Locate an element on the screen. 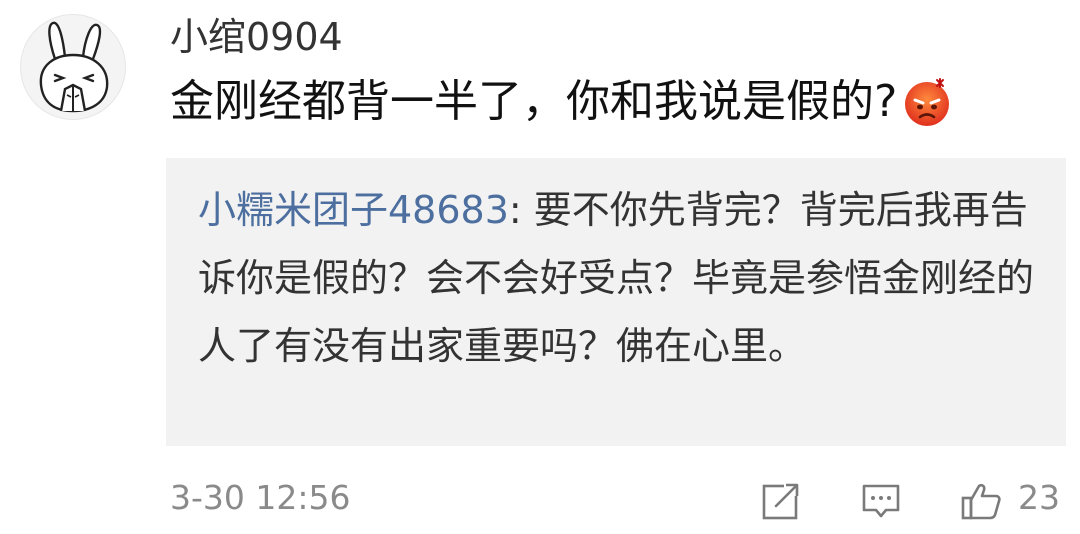 The image size is (1080, 534). timestamp: 3-30 12:56 is located at coordinates (260, 497).